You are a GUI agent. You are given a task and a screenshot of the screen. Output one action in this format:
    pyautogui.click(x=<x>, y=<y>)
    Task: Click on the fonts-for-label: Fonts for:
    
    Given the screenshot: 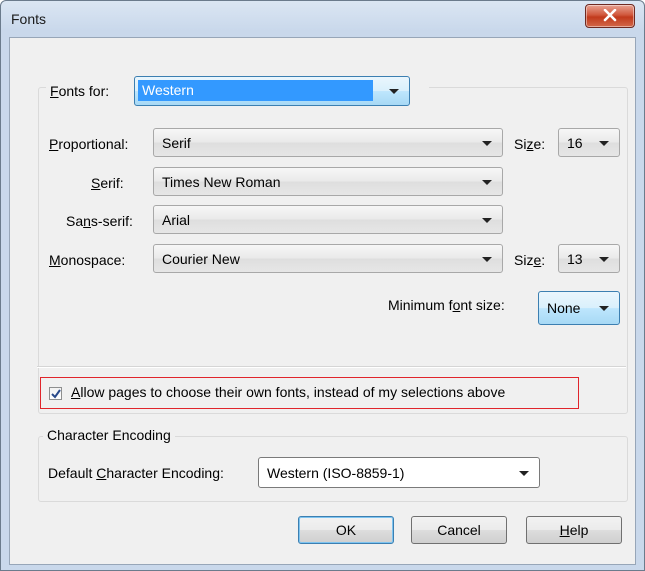 What is the action you would take?
    pyautogui.click(x=80, y=91)
    